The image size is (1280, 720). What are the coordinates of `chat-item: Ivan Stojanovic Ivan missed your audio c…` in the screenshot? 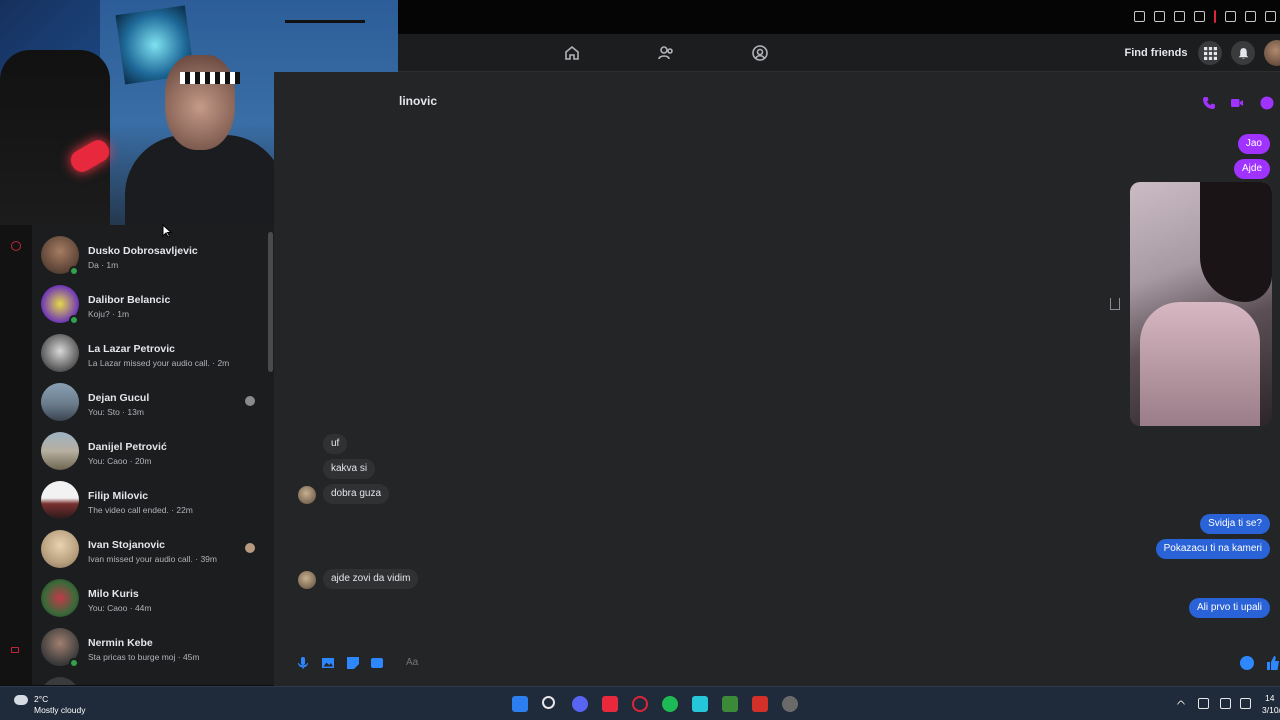 It's located at (153, 548).